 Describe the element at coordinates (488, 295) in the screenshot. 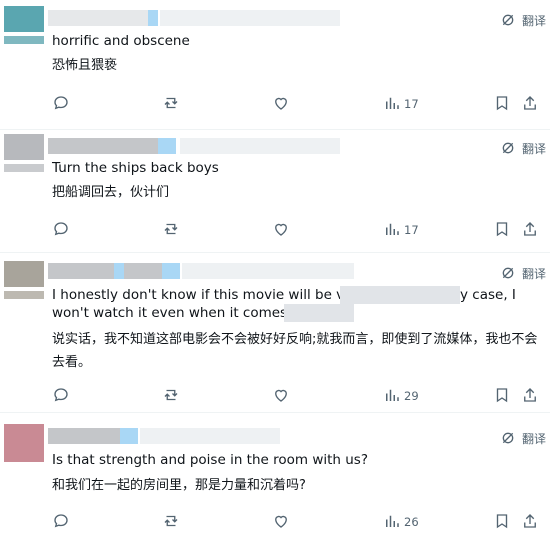

I see `post-text-line1-tail: y case, I` at that location.